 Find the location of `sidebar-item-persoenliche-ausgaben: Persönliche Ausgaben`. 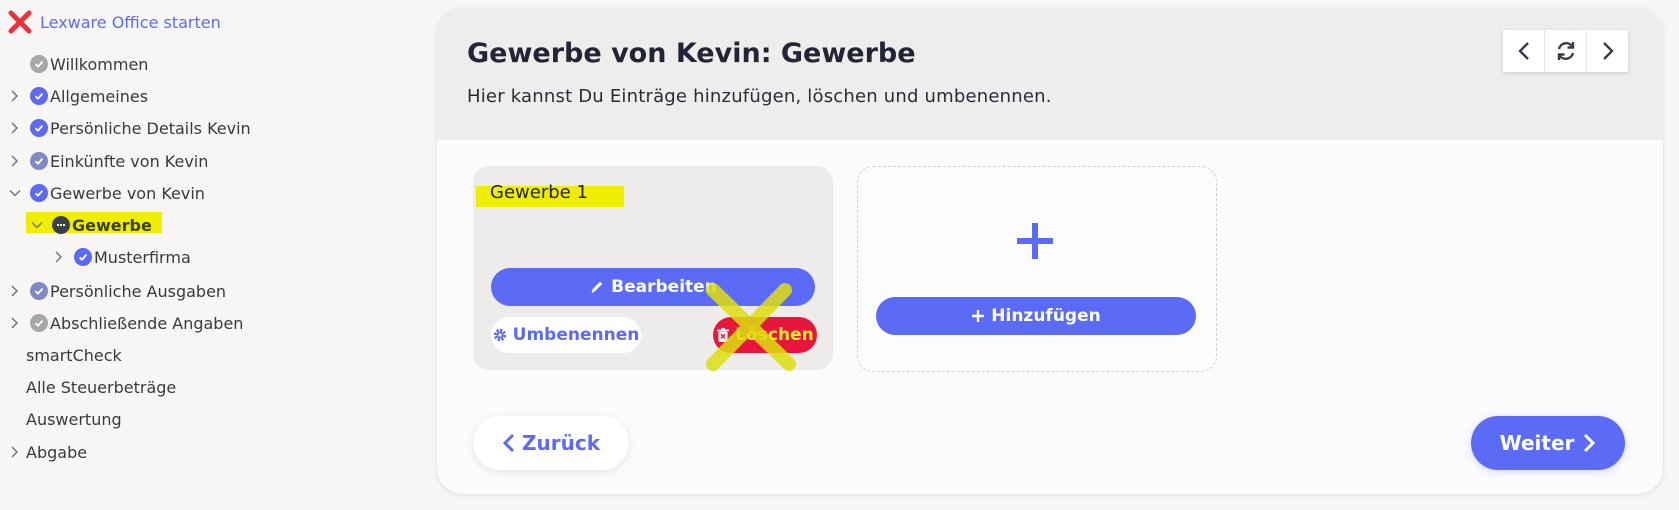

sidebar-item-persoenliche-ausgaben: Persönliche Ausgaben is located at coordinates (117, 291).